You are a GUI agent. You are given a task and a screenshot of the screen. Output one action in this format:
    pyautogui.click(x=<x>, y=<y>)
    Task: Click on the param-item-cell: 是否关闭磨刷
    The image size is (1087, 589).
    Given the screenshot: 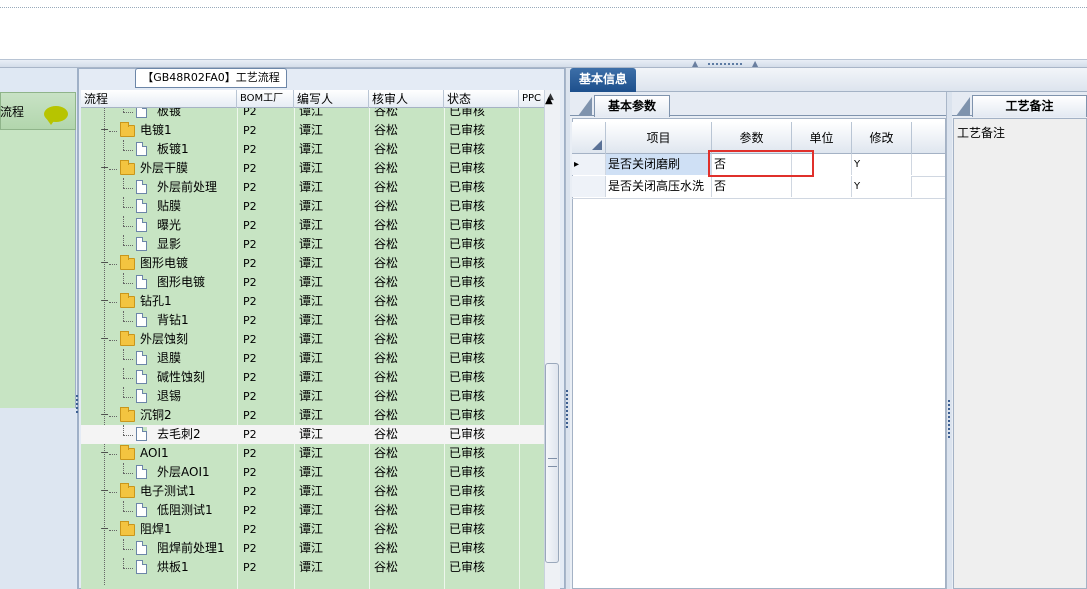 What is the action you would take?
    pyautogui.click(x=659, y=164)
    